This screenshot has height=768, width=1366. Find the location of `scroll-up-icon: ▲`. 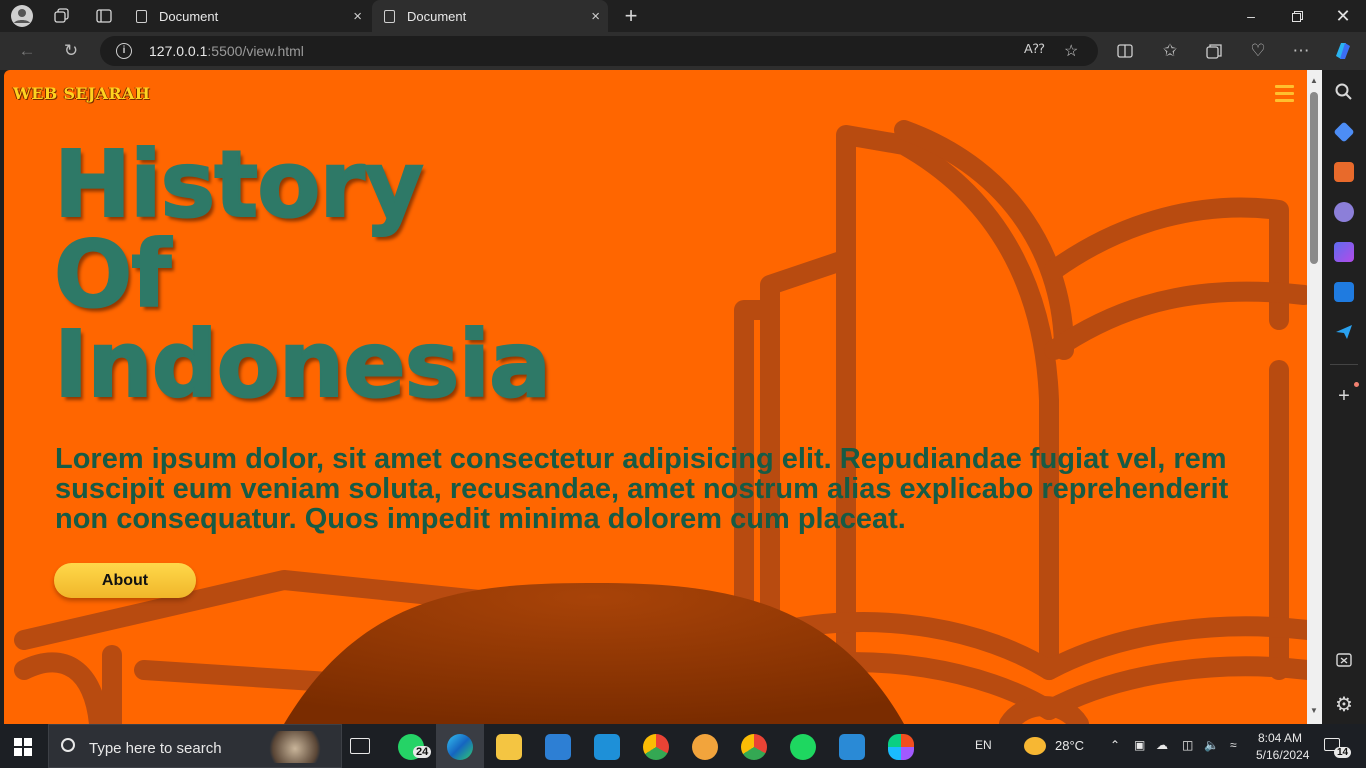

scroll-up-icon: ▲ is located at coordinates (1314, 80).